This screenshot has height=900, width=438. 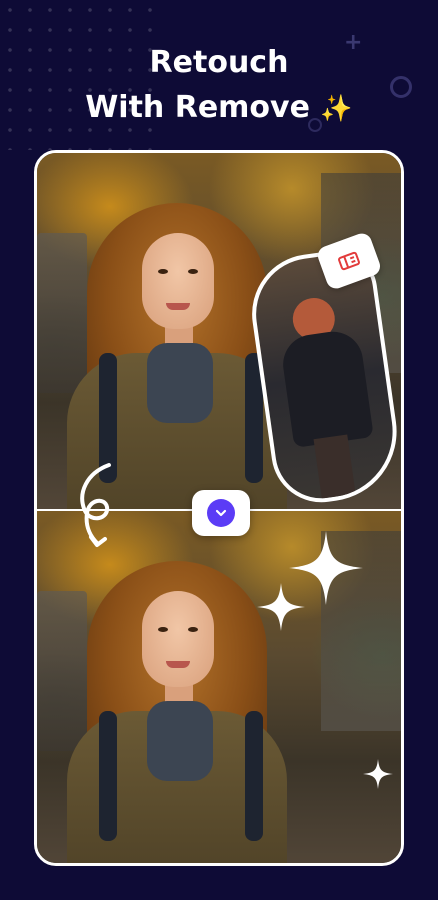 I want to click on curved-arrow-icon, so click(x=95, y=505).